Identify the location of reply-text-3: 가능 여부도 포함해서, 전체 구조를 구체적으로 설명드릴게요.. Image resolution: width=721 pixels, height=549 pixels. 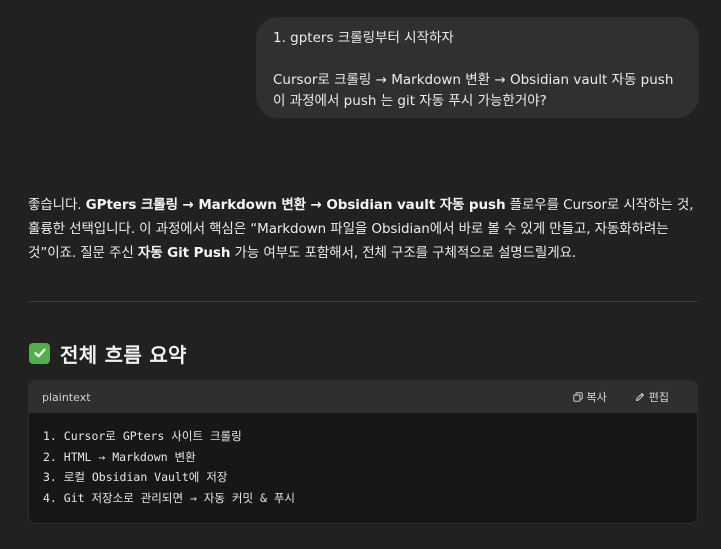
(403, 253).